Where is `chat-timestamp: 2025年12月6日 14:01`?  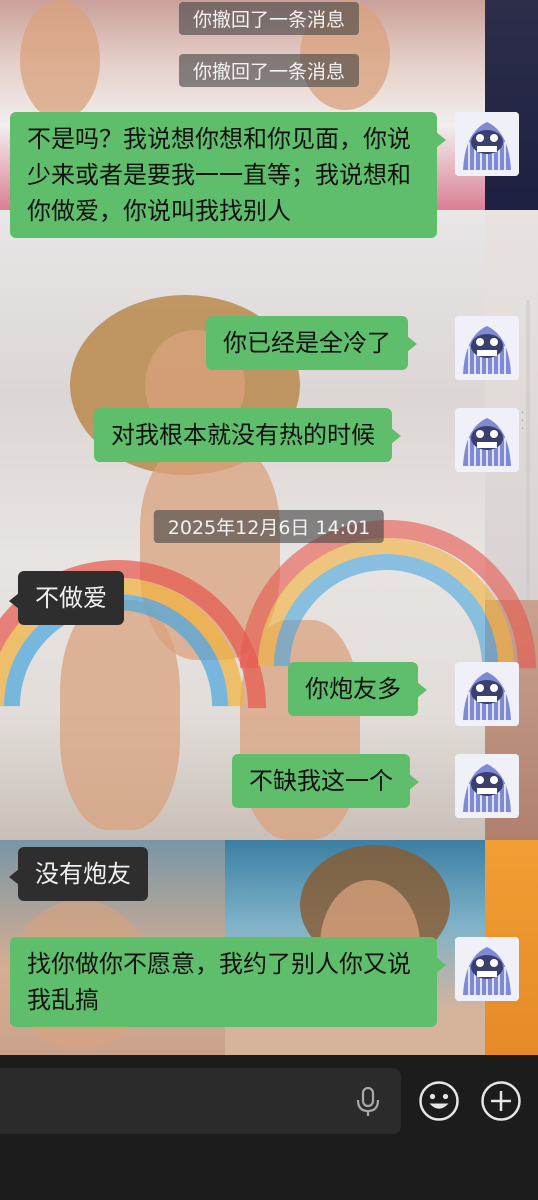 chat-timestamp: 2025年12月6日 14:01 is located at coordinates (269, 526).